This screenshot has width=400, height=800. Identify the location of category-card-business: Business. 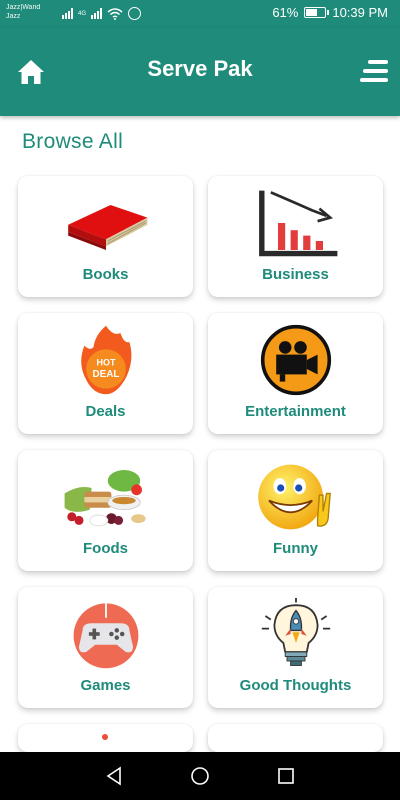
(295, 236).